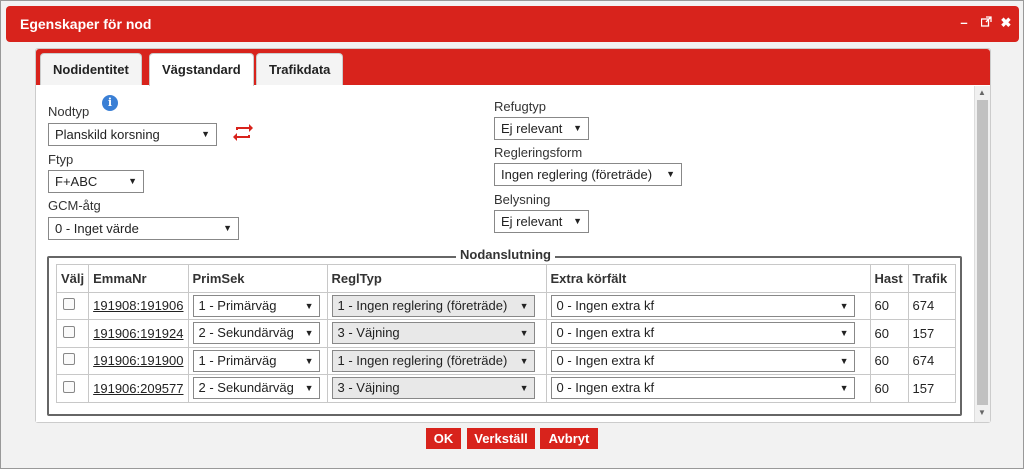 The height and width of the screenshot is (469, 1024). I want to click on refugtyp-select: Ej relevant ▼, so click(541, 128).